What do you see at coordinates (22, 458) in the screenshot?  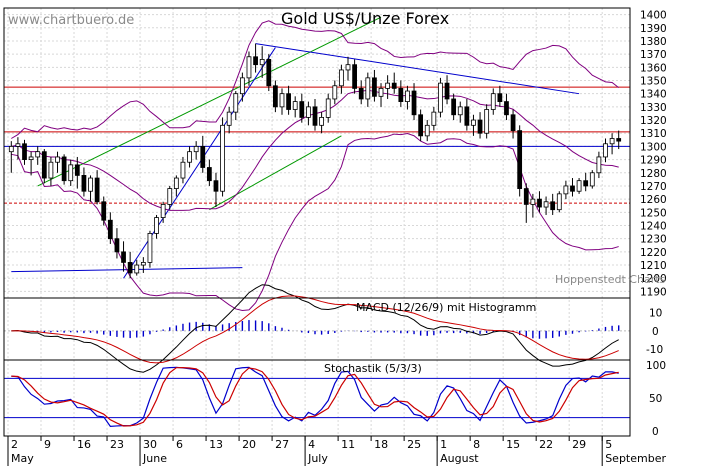 I see `month-label: May` at bounding box center [22, 458].